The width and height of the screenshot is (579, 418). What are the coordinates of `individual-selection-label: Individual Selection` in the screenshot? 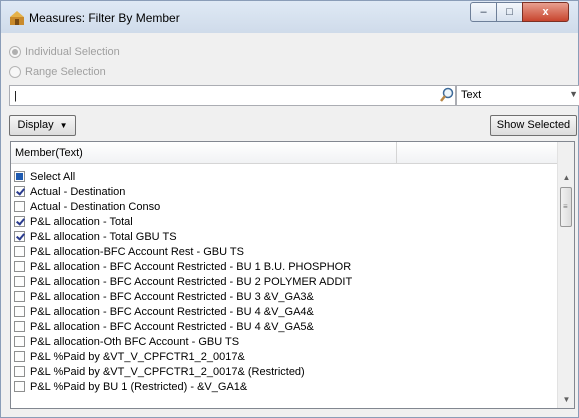 It's located at (72, 52).